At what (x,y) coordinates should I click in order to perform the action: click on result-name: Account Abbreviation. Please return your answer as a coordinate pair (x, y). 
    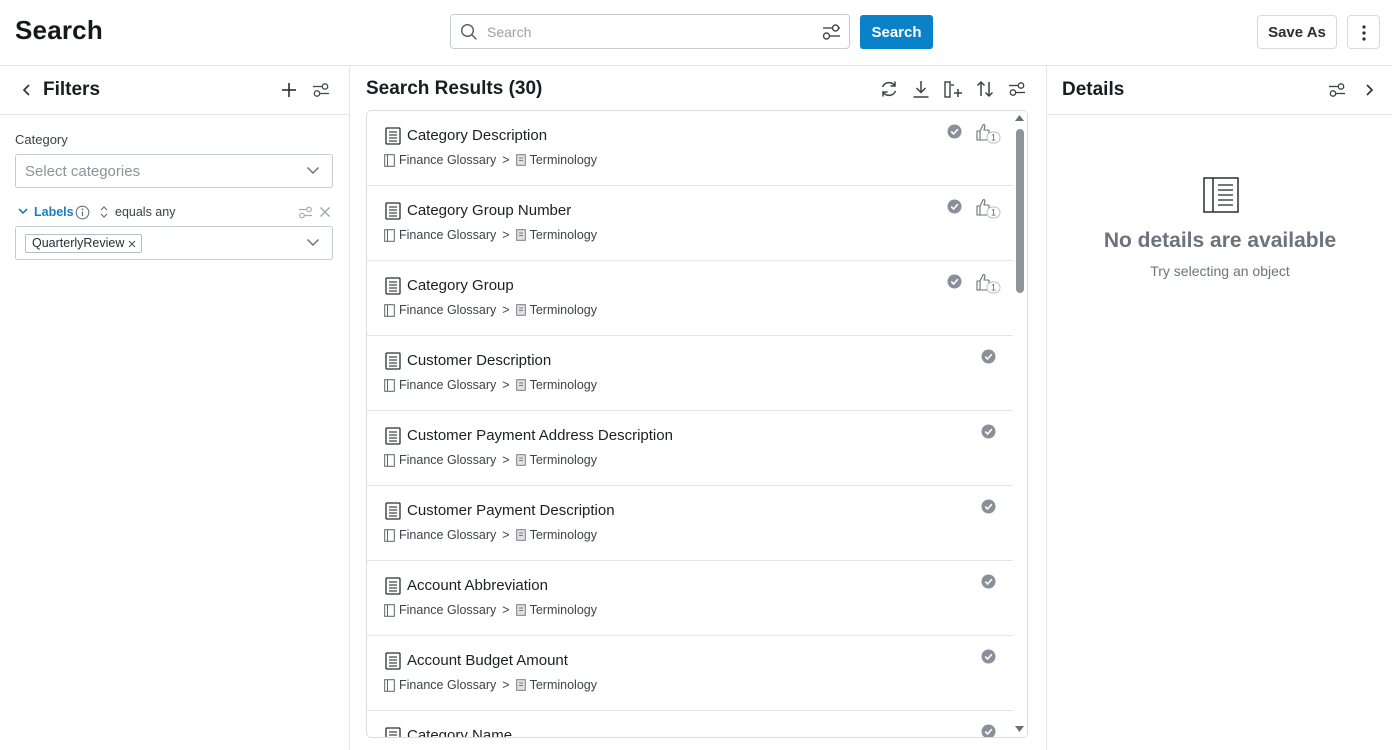
    Looking at the image, I should click on (477, 585).